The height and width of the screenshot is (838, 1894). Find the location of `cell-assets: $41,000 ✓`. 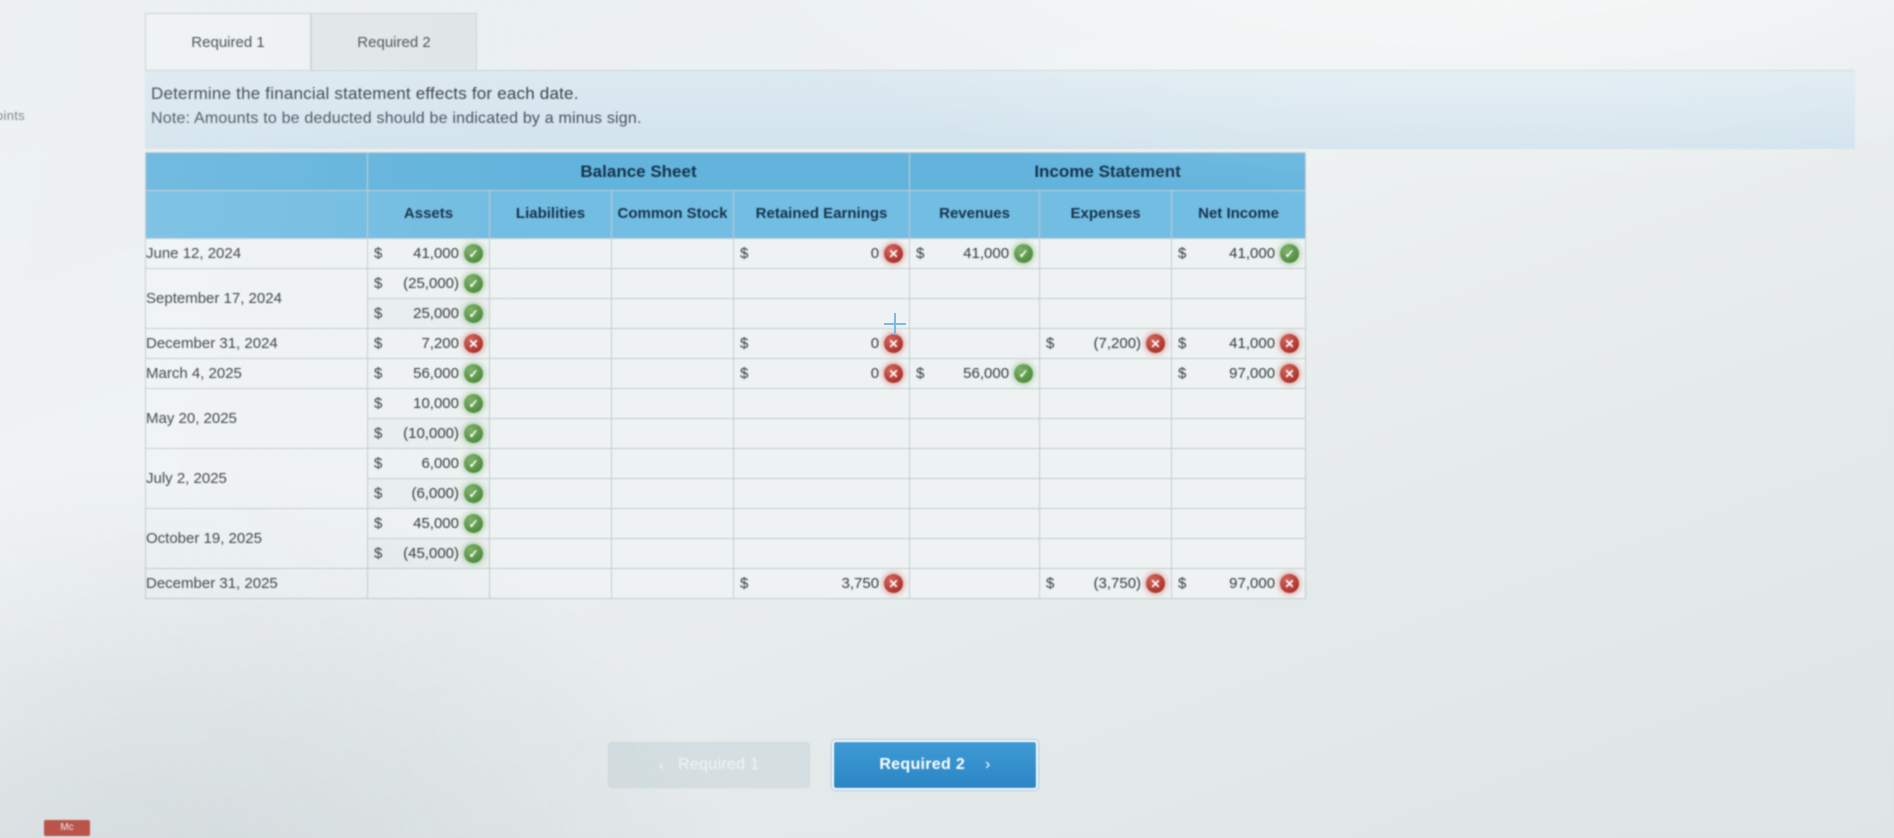

cell-assets: $41,000 ✓ is located at coordinates (428, 253).